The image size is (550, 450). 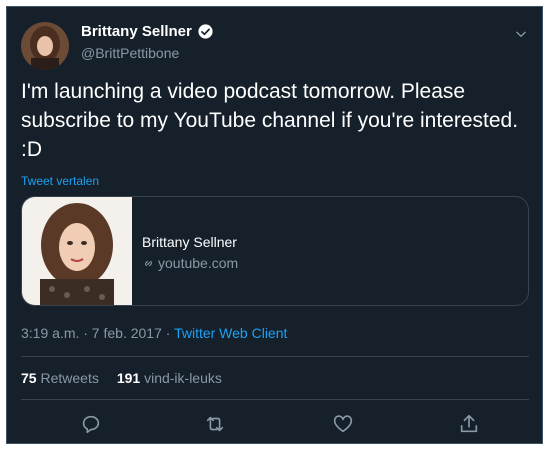 What do you see at coordinates (29, 378) in the screenshot?
I see `retweets-count: 75` at bounding box center [29, 378].